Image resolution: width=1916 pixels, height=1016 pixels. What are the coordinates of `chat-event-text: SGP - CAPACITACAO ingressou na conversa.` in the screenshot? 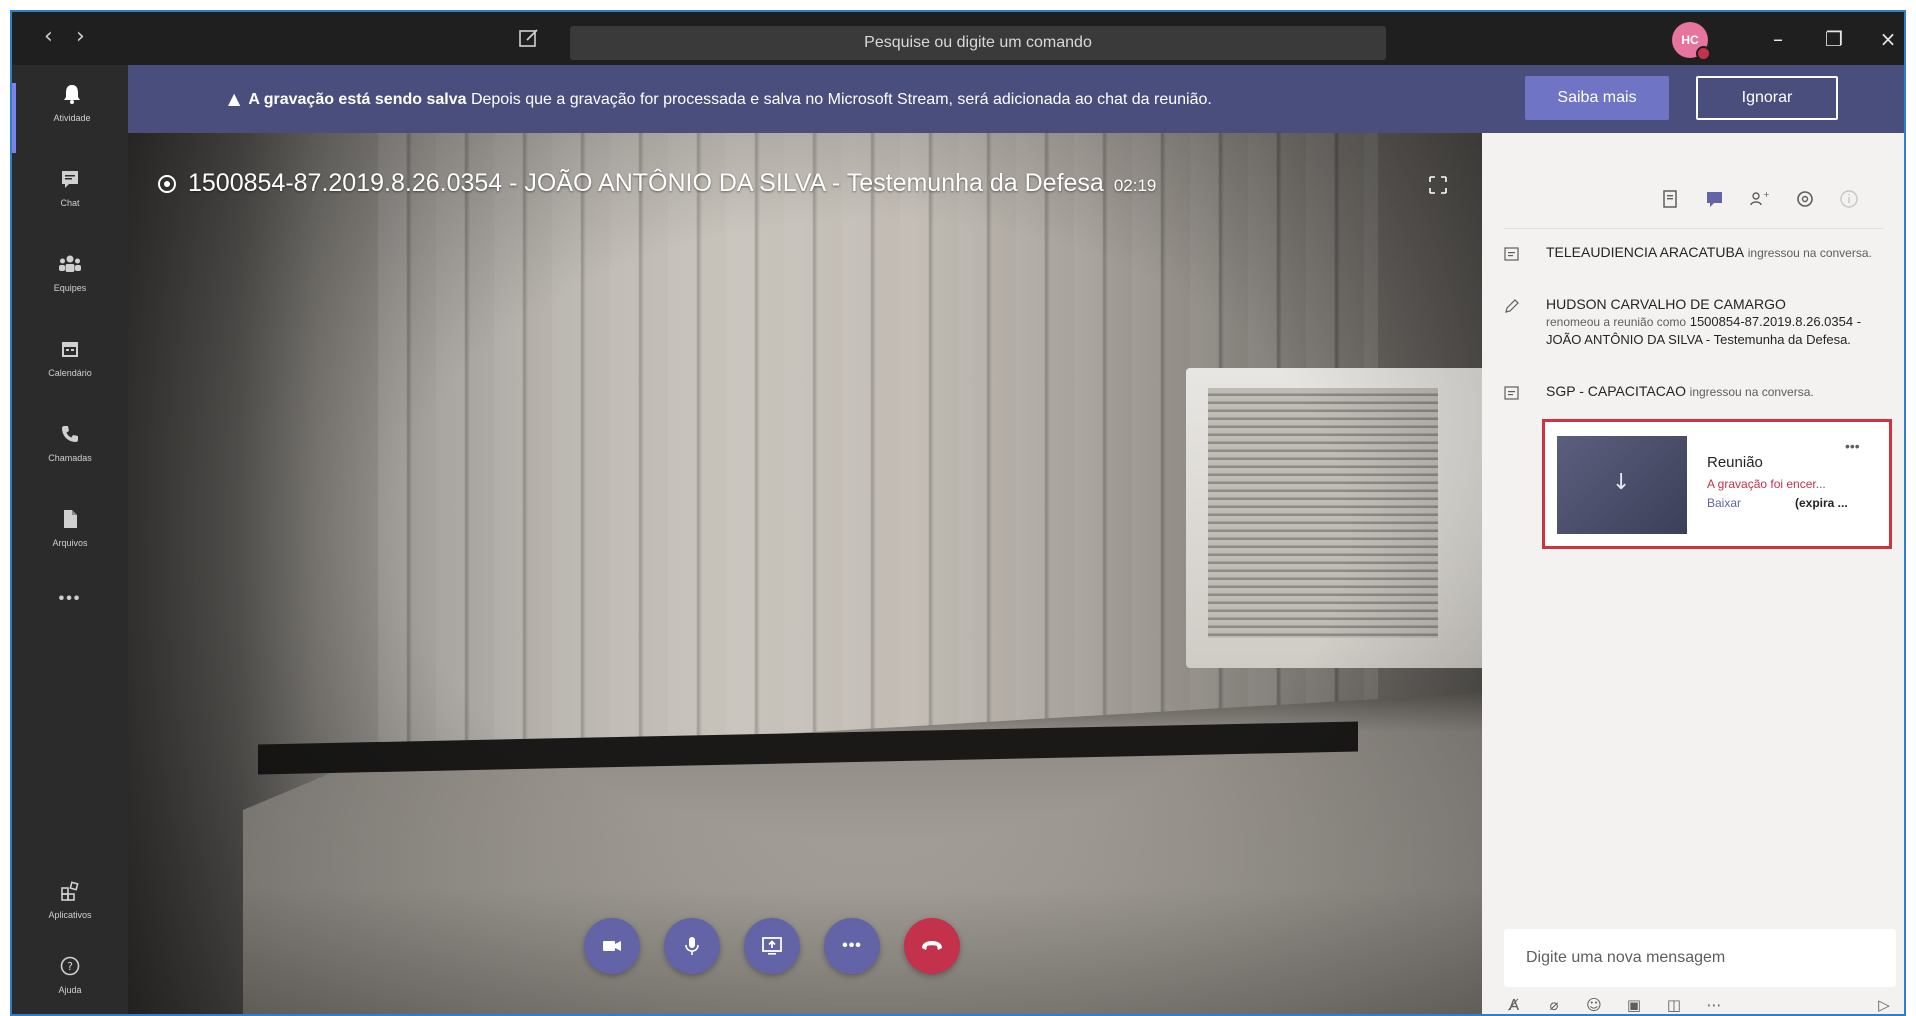 It's located at (1716, 392).